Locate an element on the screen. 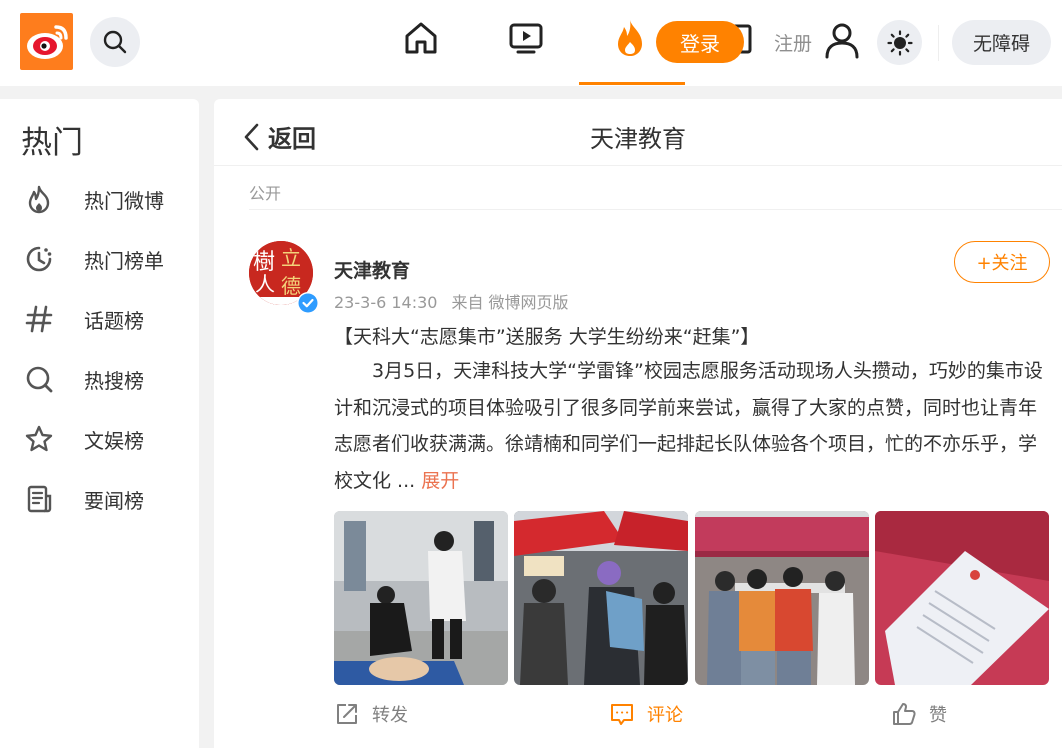 The width and height of the screenshot is (1062, 748). svg-text: 人 is located at coordinates (265, 284).